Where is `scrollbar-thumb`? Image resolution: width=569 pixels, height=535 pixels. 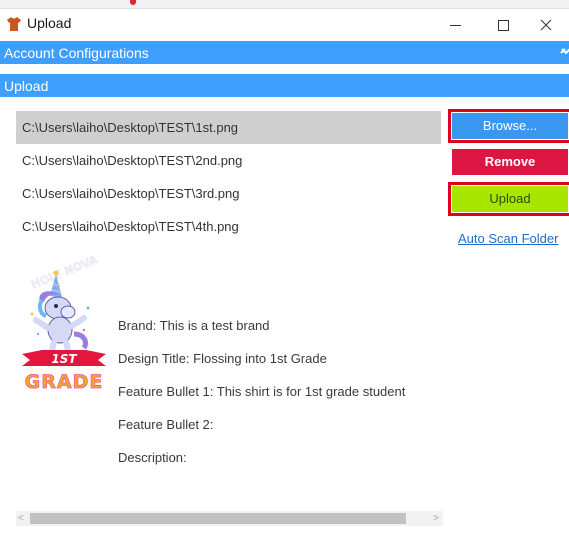 scrollbar-thumb is located at coordinates (218, 518).